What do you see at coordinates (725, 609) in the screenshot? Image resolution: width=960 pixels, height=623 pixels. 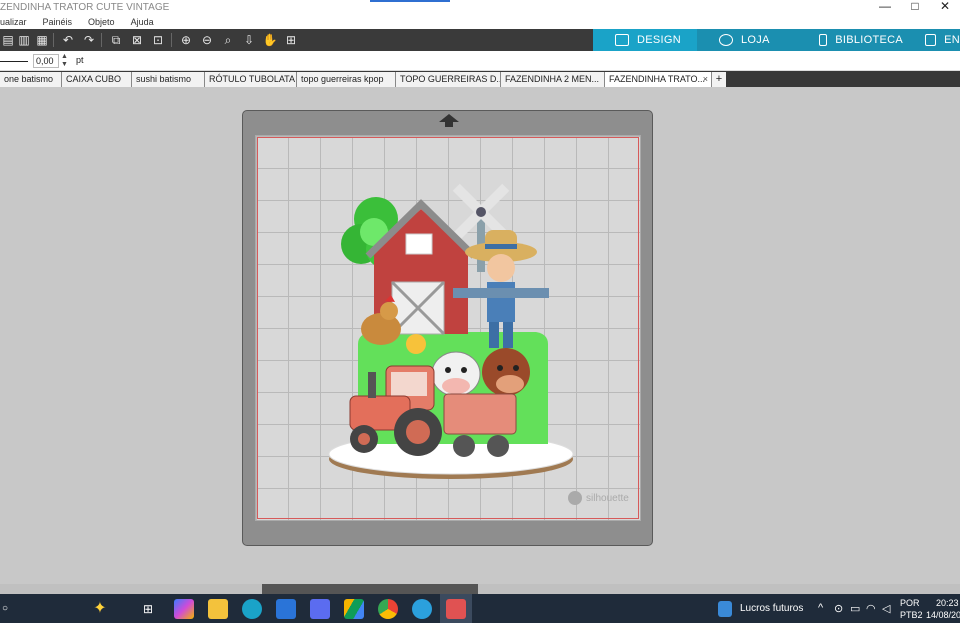 I see `weather-widget-icon` at bounding box center [725, 609].